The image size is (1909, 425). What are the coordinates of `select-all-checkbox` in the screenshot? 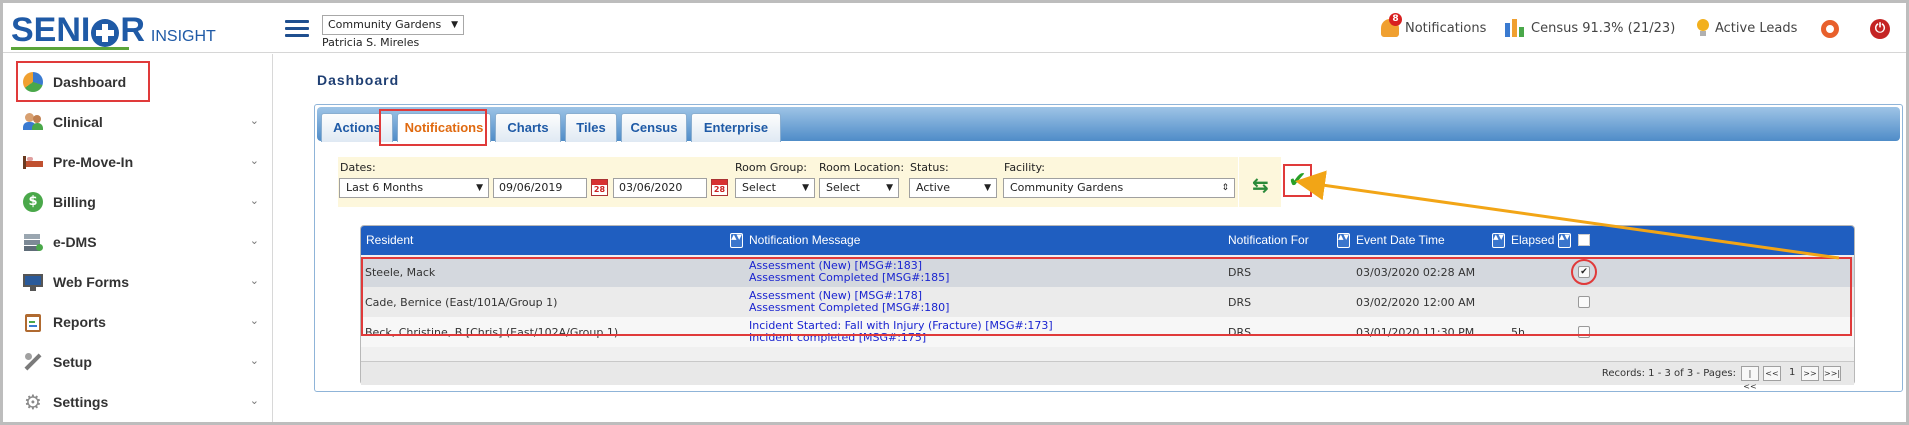 It's located at (1584, 240).